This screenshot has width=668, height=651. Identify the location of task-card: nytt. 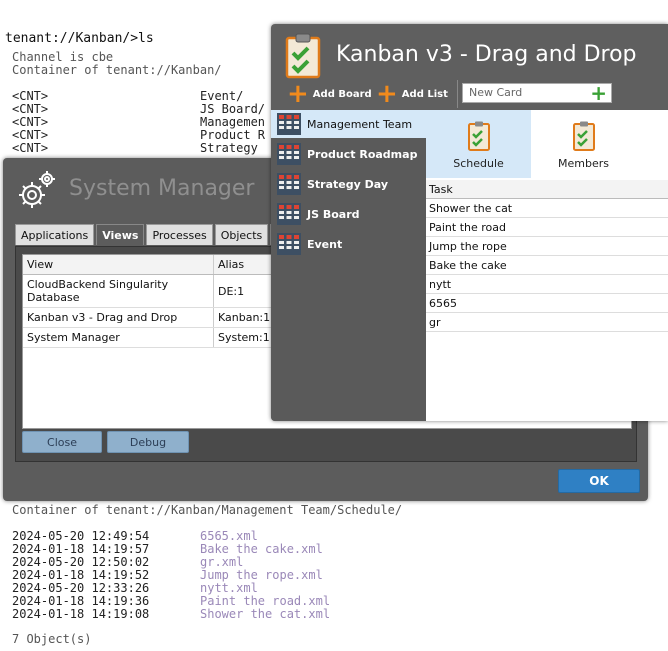
(547, 284).